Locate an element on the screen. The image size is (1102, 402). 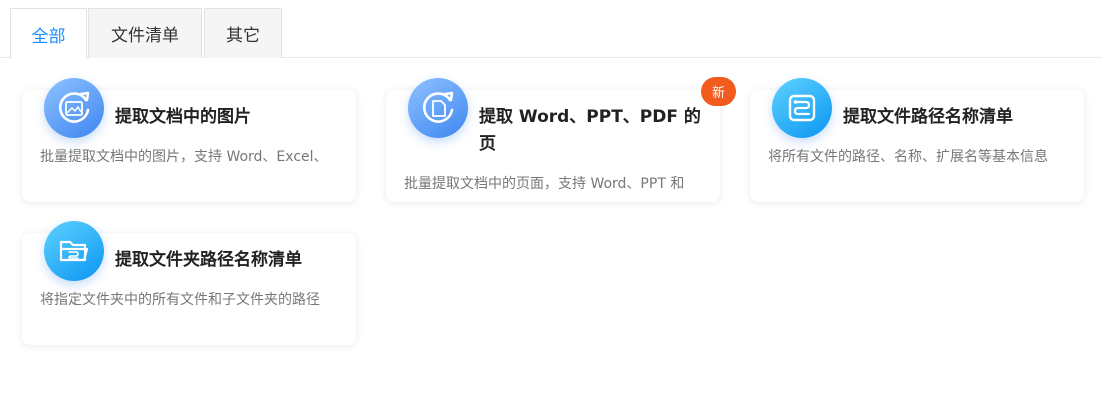
tool-card-folder-path-list: 提取文件夹路径名称清单 将指定文件夹中的所有文件和子文件夹的路径 is located at coordinates (189, 283).